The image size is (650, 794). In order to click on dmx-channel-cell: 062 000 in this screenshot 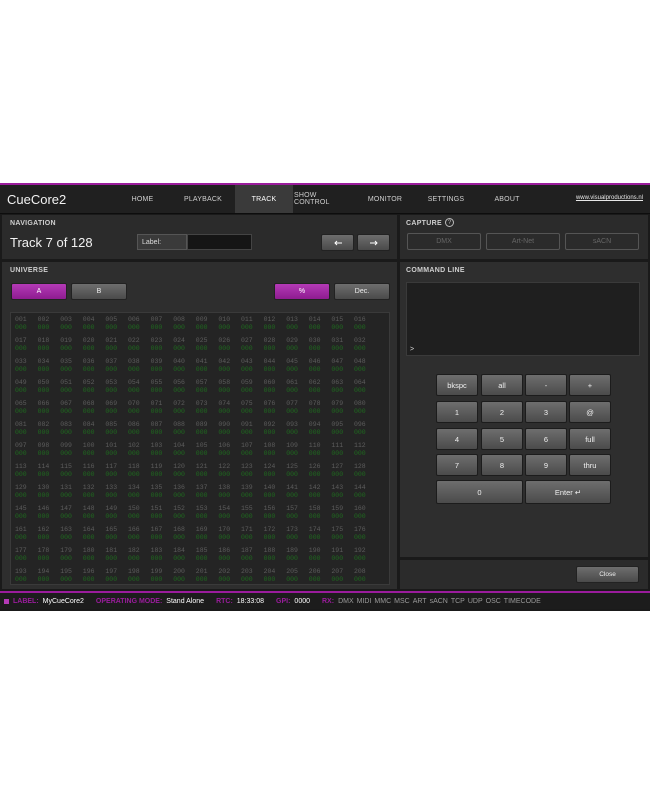, I will do `click(320, 387)`.